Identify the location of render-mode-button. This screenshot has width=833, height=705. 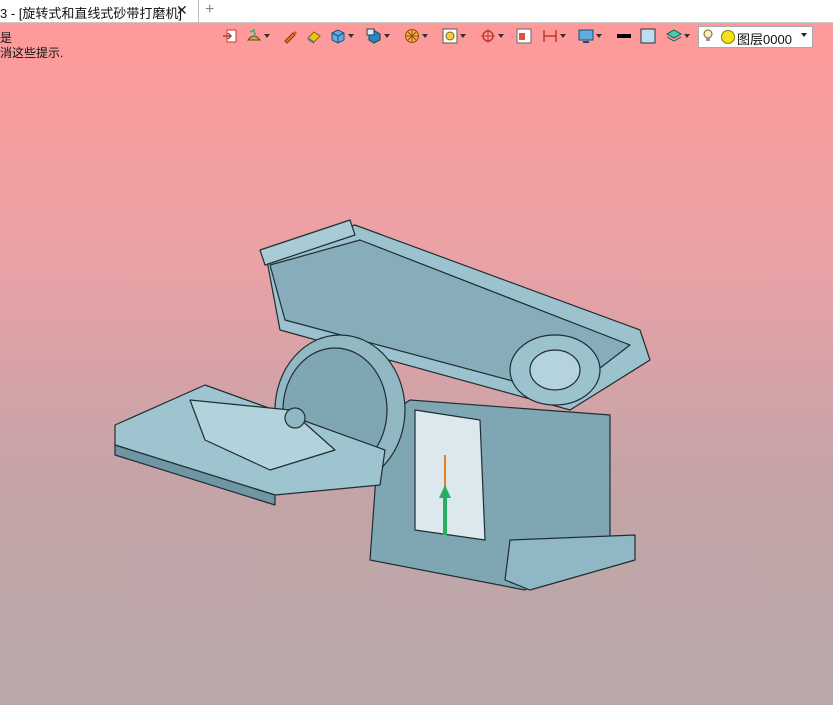
(416, 36).